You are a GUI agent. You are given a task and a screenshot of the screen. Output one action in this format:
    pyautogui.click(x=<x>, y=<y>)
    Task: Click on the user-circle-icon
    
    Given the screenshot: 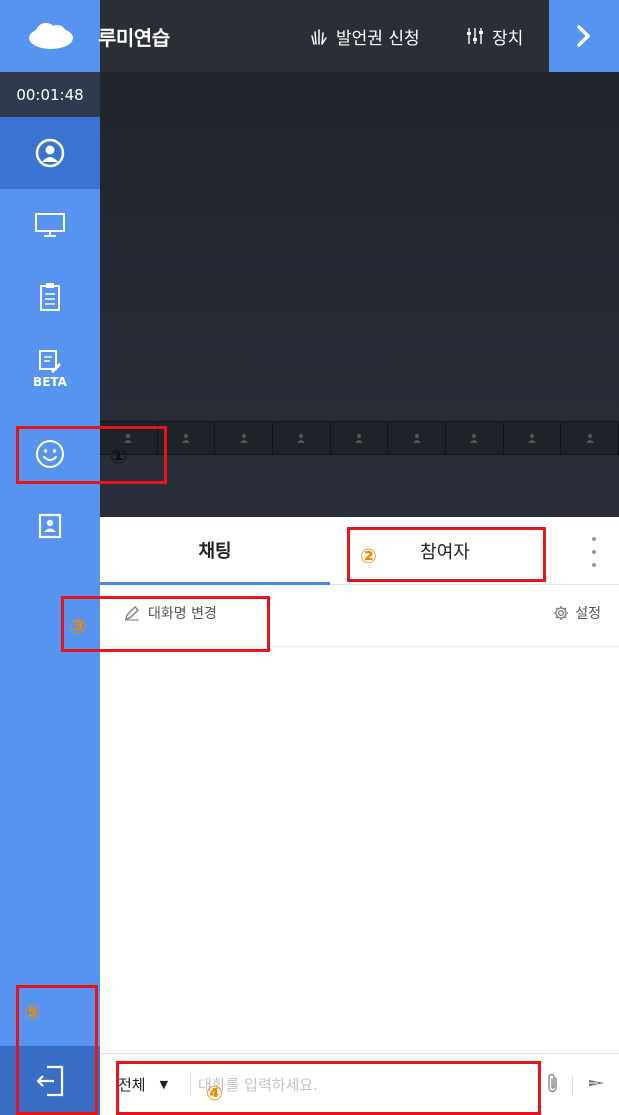 What is the action you would take?
    pyautogui.click(x=50, y=153)
    